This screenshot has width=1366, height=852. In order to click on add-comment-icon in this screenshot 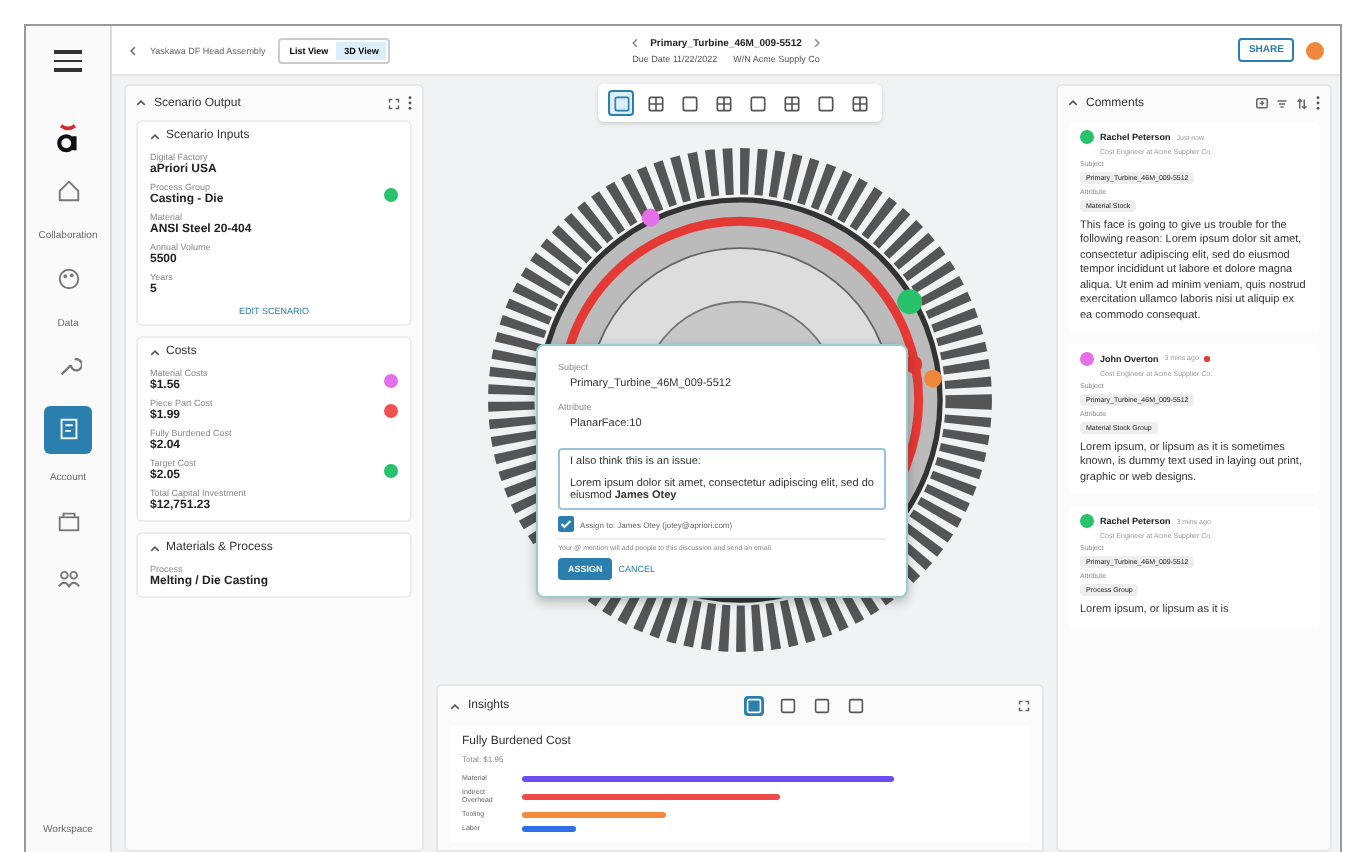, I will do `click(1262, 103)`.